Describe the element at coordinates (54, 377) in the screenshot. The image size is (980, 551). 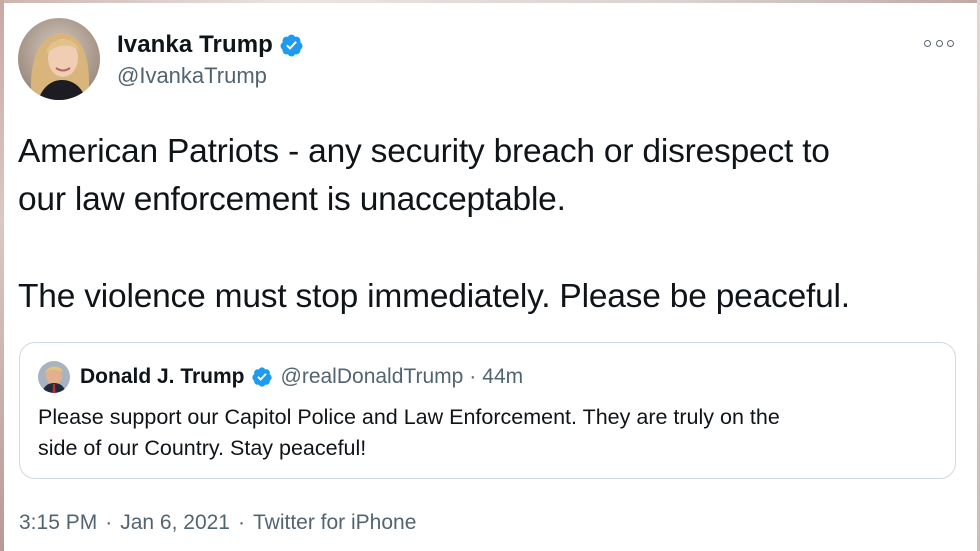
I see `quoted-author-avatar` at that location.